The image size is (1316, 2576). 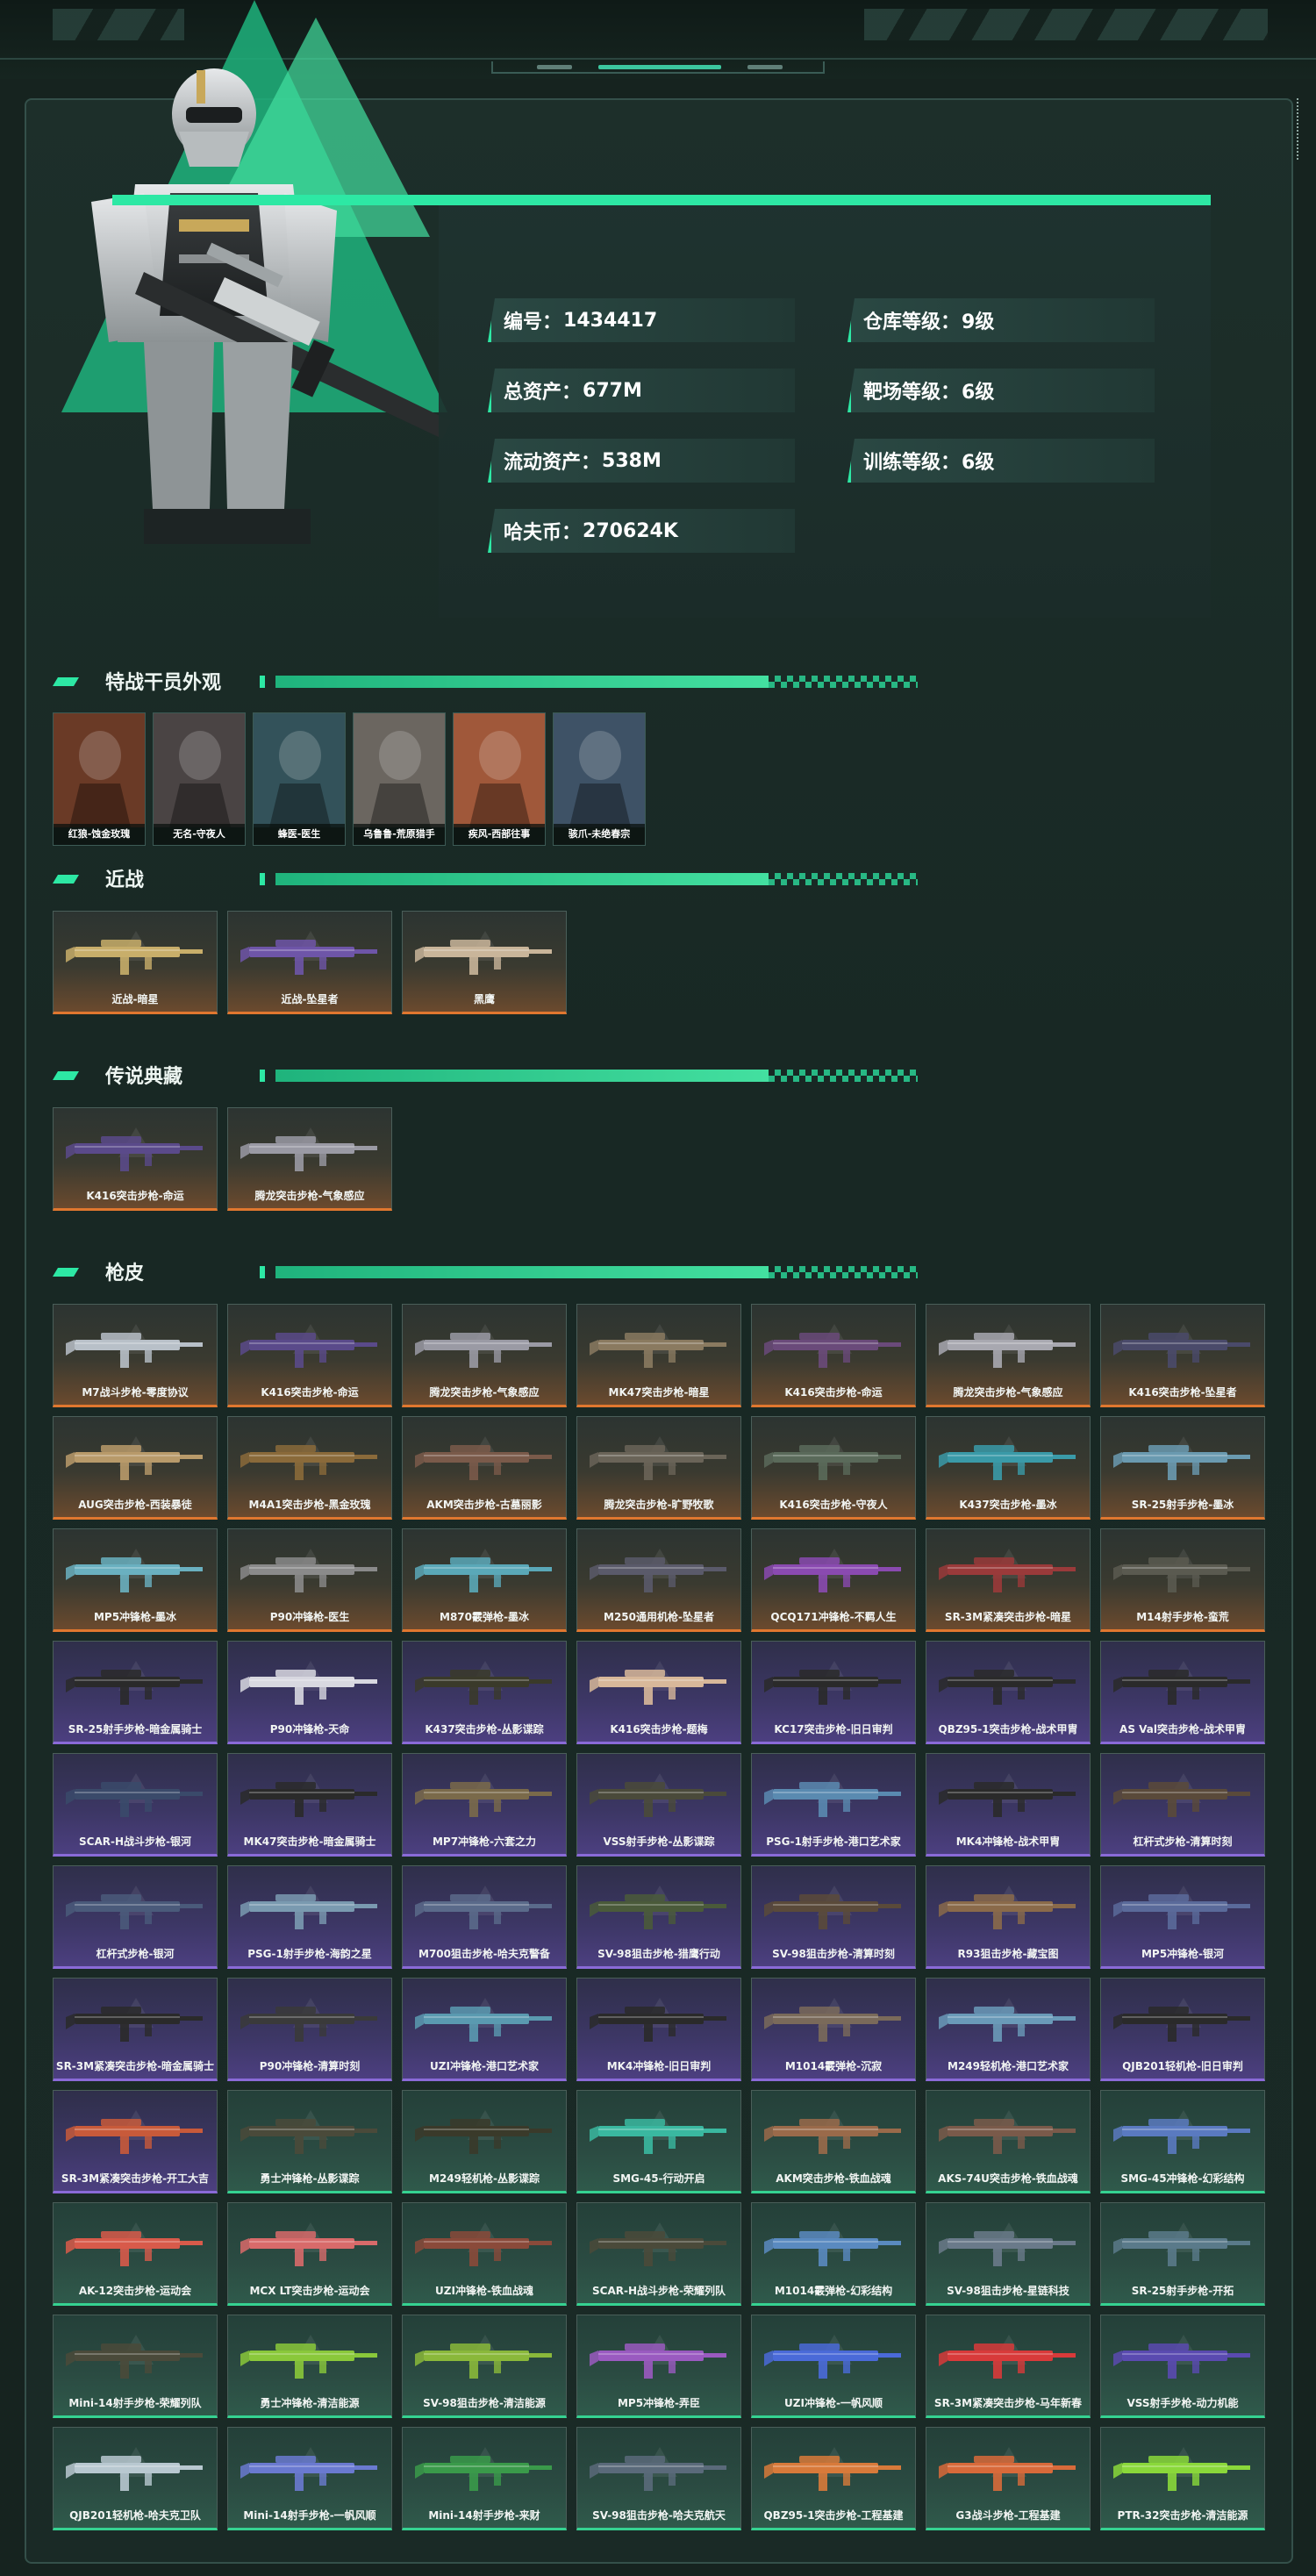 What do you see at coordinates (1182, 2029) in the screenshot?
I see `weapon-skin-card: QJB201轻机枪-旧日审判` at bounding box center [1182, 2029].